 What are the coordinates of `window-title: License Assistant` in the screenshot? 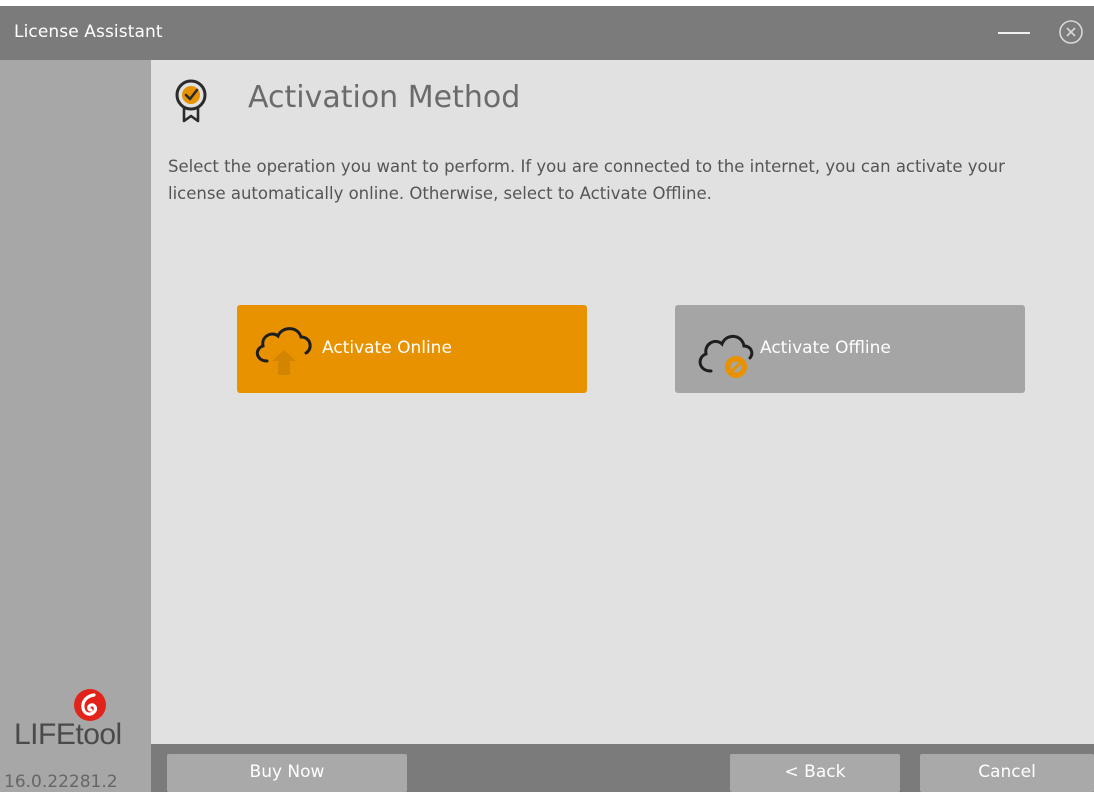 It's located at (88, 32).